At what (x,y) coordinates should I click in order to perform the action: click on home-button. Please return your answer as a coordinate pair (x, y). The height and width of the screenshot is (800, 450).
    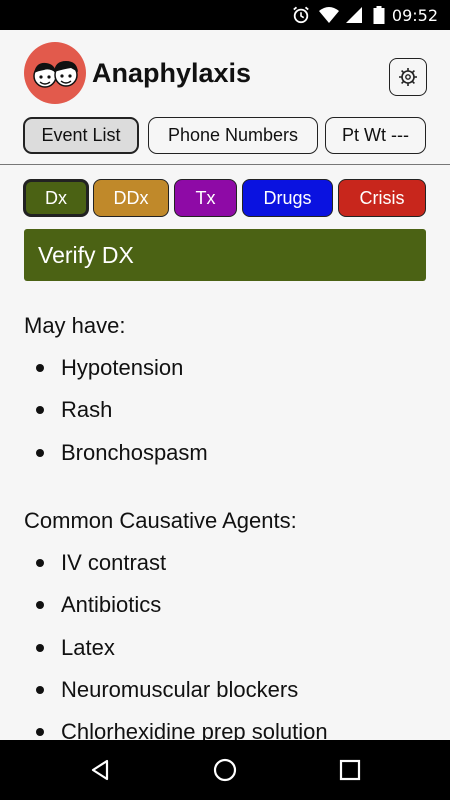
    Looking at the image, I should click on (225, 770).